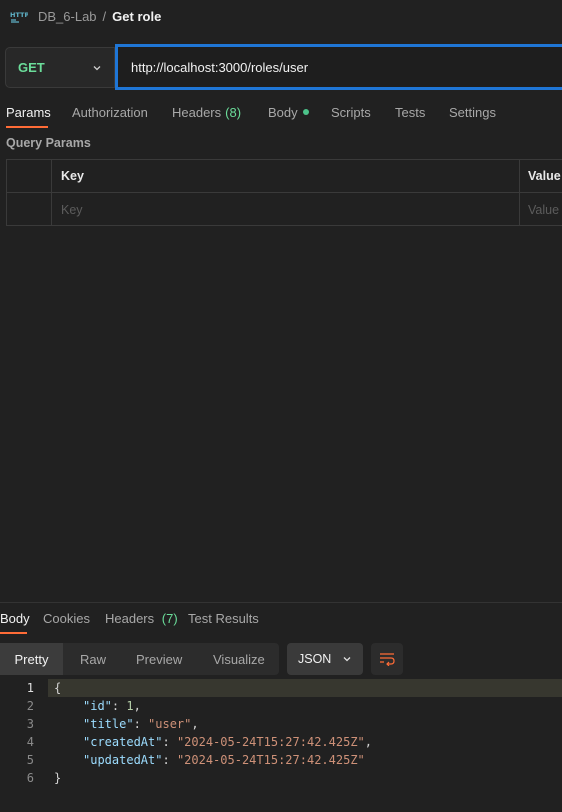  Describe the element at coordinates (29, 176) in the screenshot. I see `params-check-column` at that location.